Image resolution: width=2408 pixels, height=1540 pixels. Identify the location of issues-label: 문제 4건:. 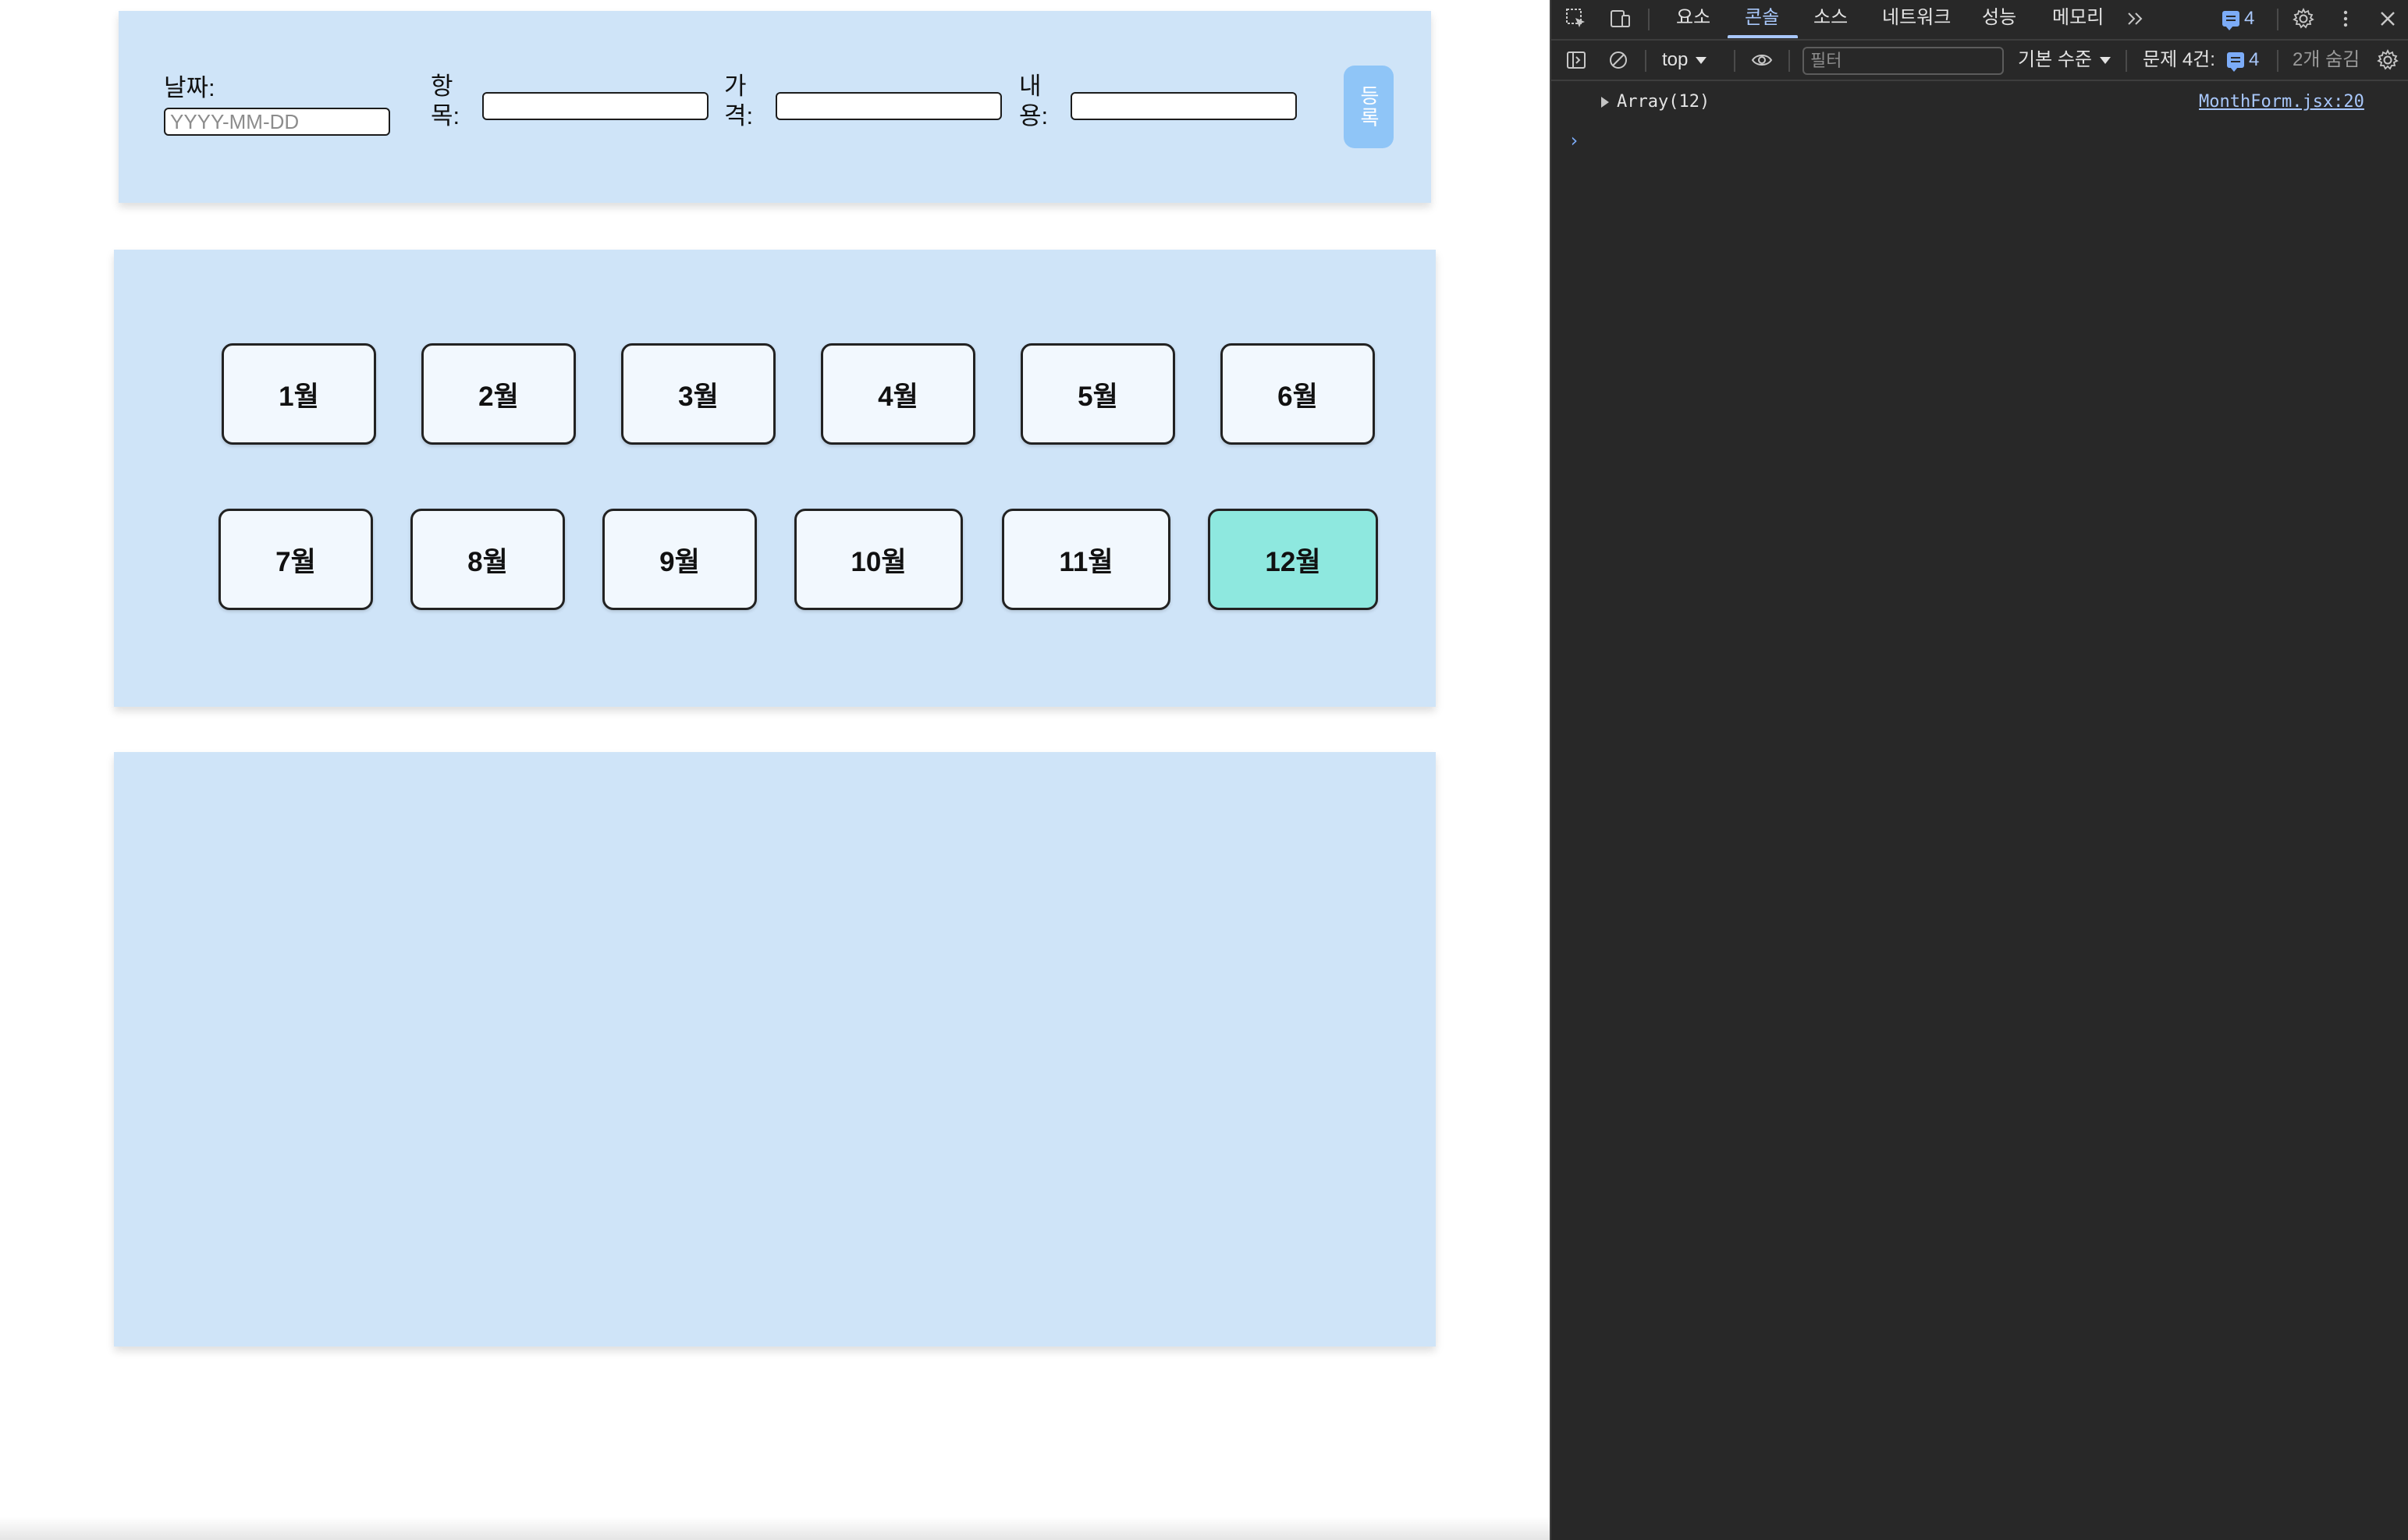
(2179, 59).